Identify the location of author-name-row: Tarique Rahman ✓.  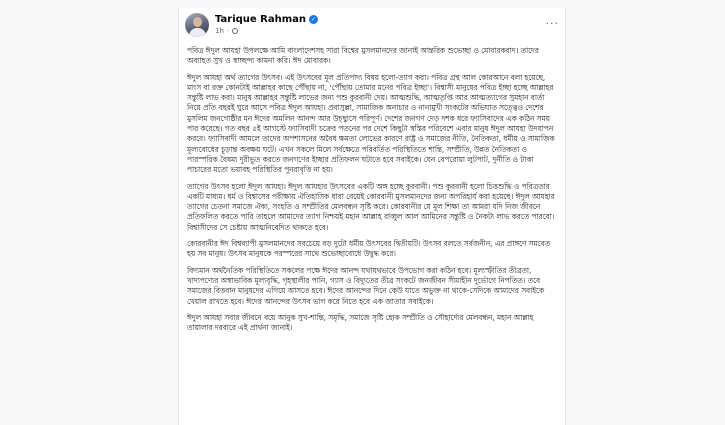
(267, 19).